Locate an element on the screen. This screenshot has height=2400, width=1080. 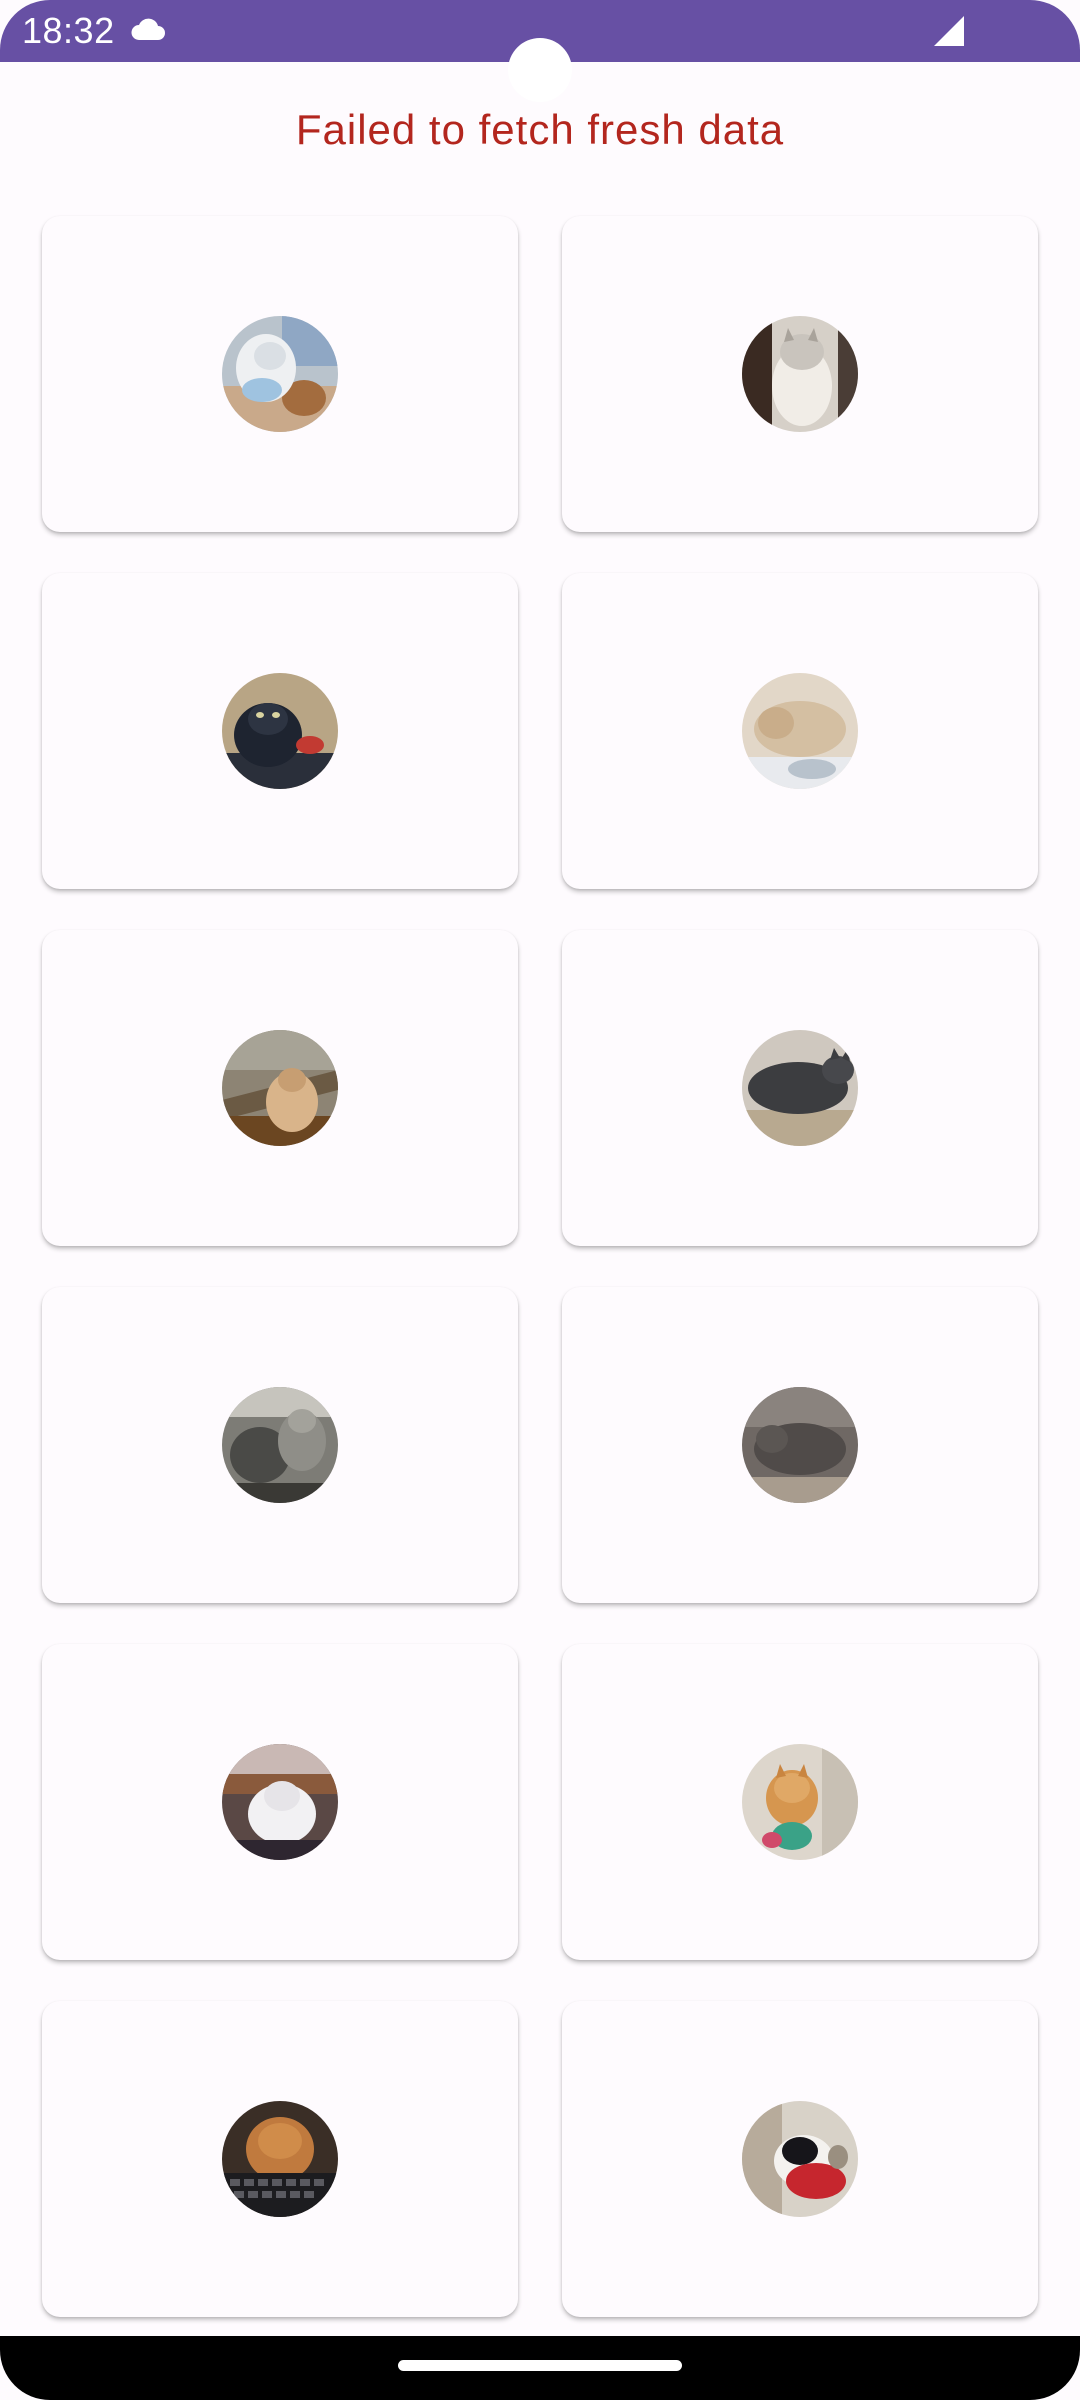
white-fluffy-cat-photo is located at coordinates (280, 1802).